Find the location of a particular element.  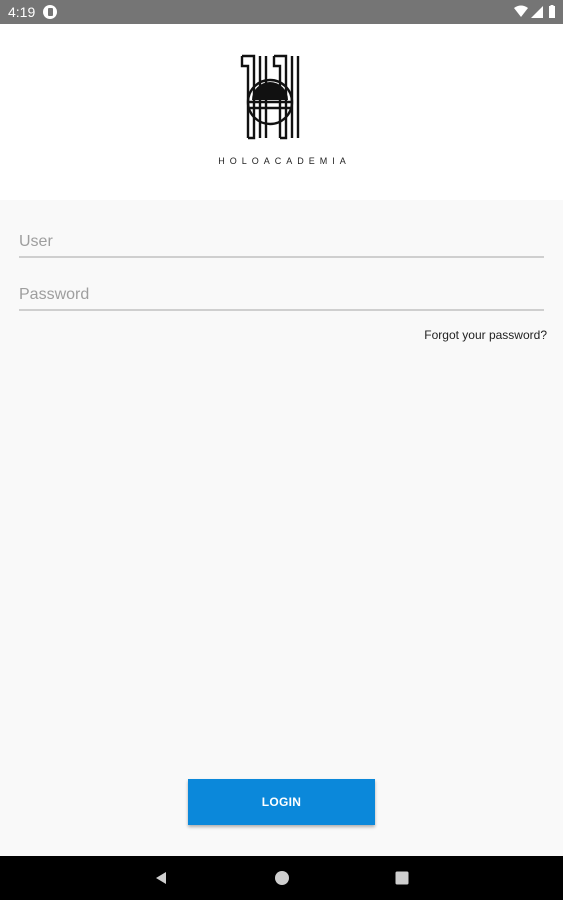

recents-icon is located at coordinates (402, 878).